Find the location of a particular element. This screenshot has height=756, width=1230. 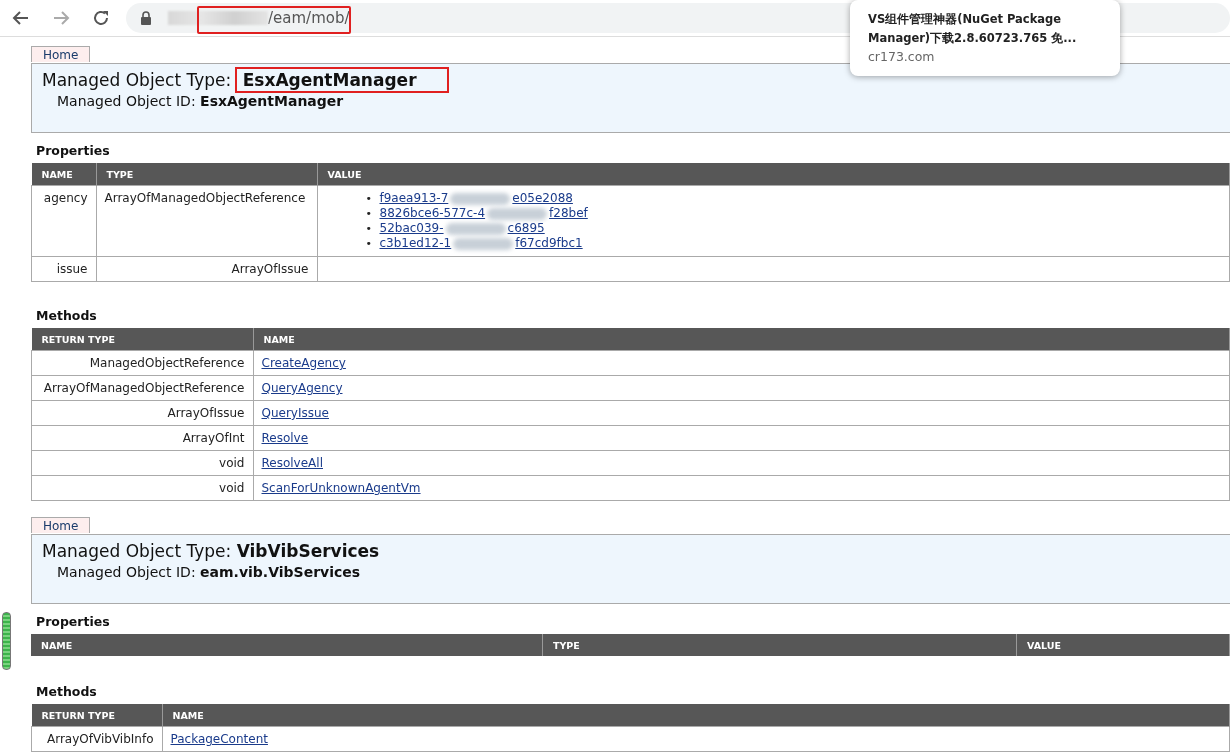

method-link: QueryIssue is located at coordinates (295, 413).